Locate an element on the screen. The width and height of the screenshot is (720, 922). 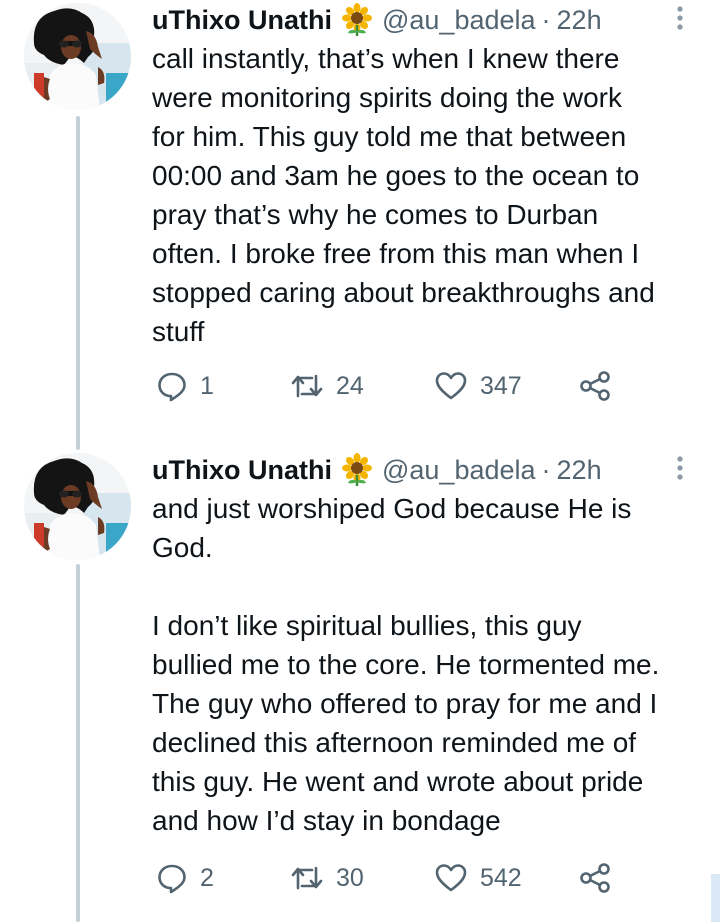
tweet-actions: 2 30 542 is located at coordinates (412, 878).